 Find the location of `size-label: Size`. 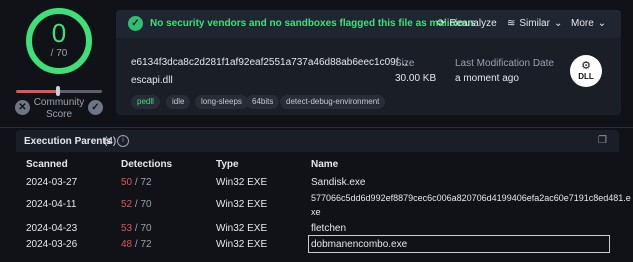

size-label: Size is located at coordinates (405, 63).